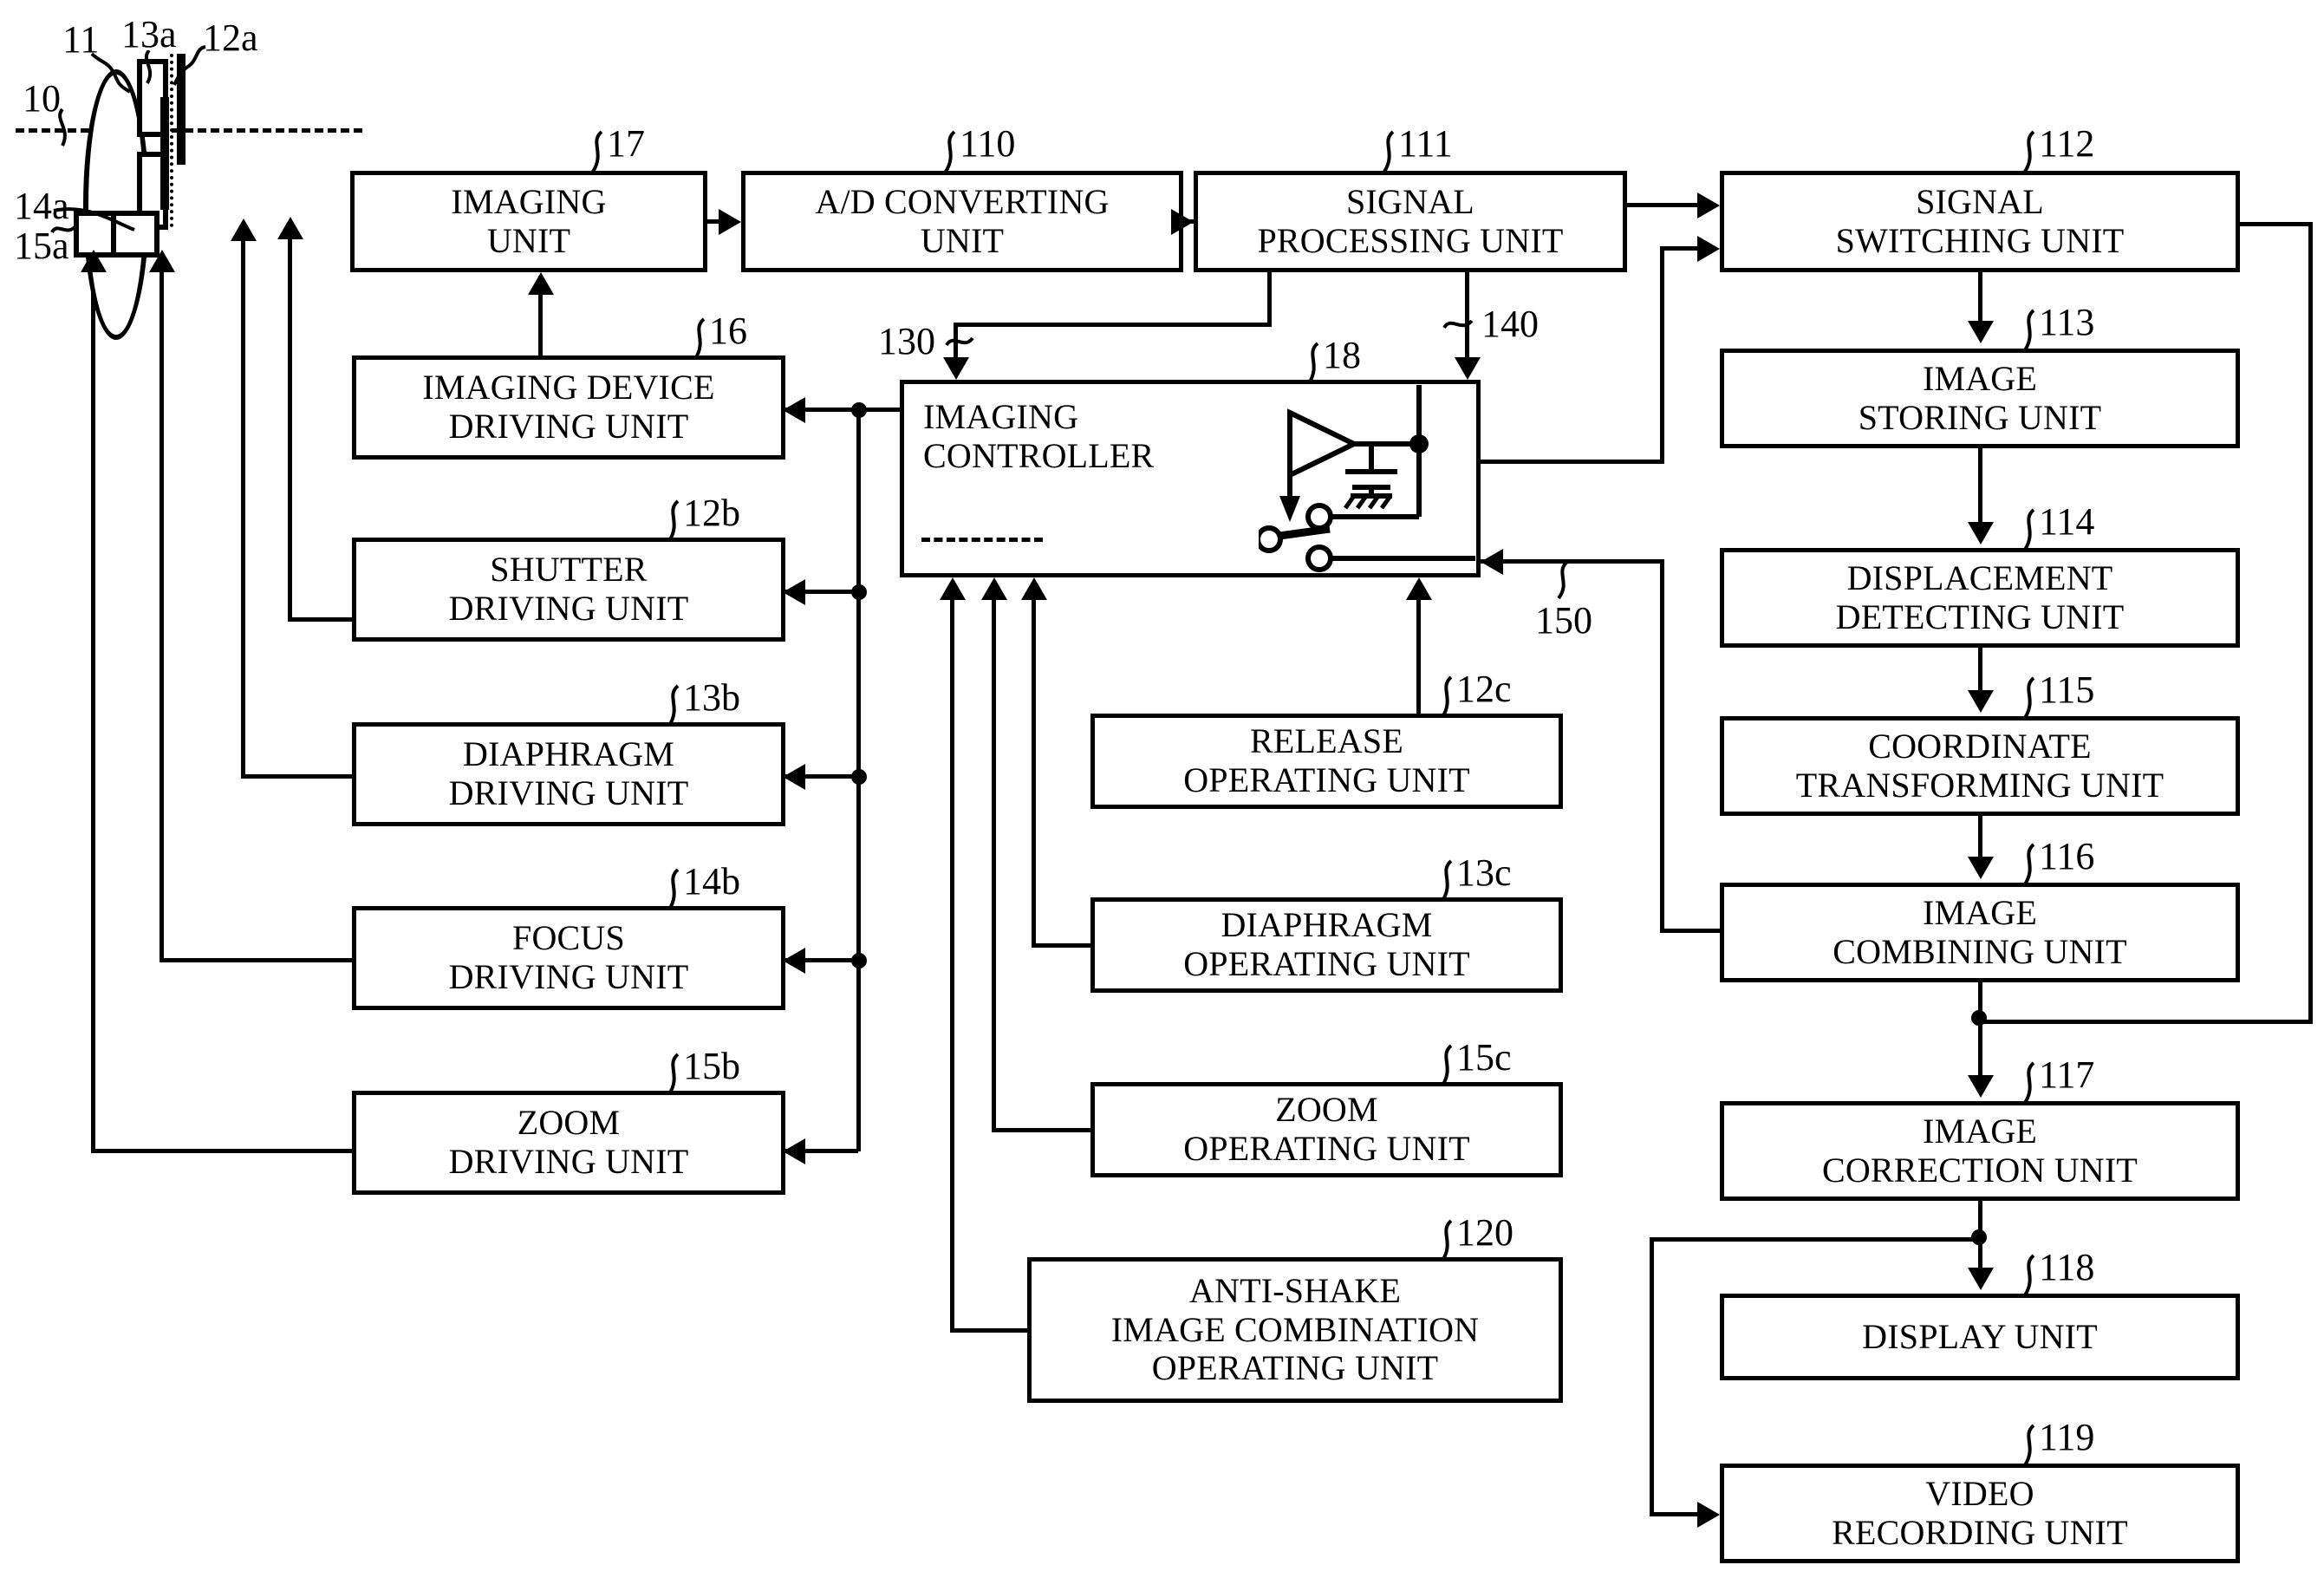 This screenshot has width=2324, height=1591. What do you see at coordinates (161, 613) in the screenshot?
I see `wire-fdu-up` at bounding box center [161, 613].